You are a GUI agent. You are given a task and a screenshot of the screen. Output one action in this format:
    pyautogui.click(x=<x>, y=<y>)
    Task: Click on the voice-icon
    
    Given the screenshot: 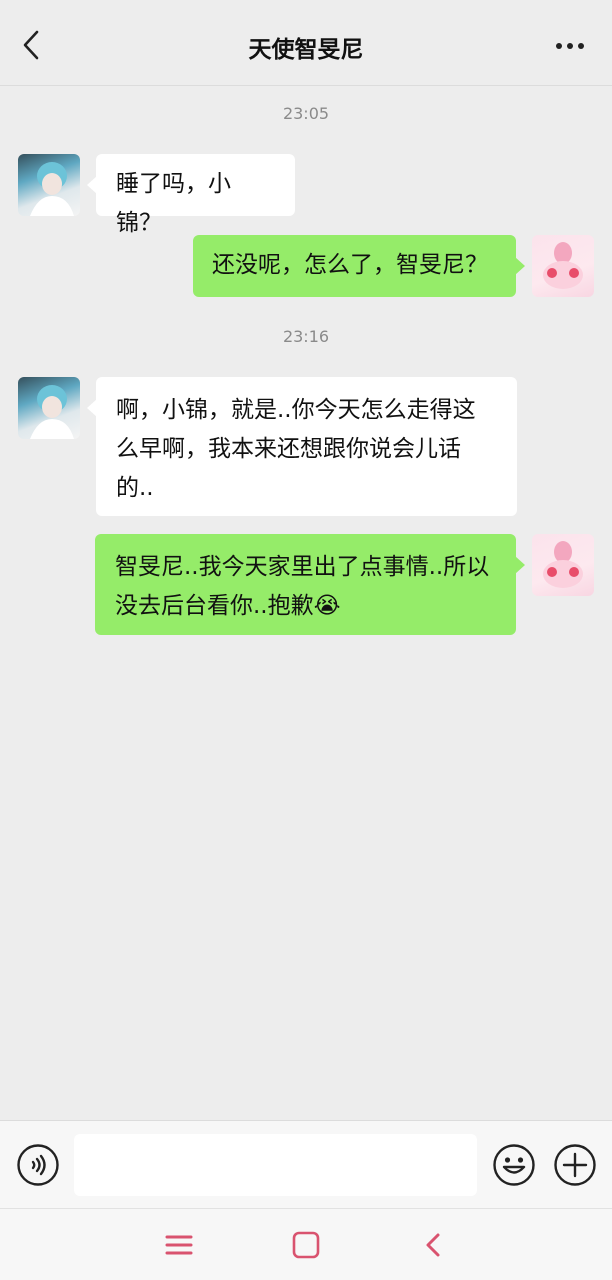 What is the action you would take?
    pyautogui.click(x=38, y=1165)
    